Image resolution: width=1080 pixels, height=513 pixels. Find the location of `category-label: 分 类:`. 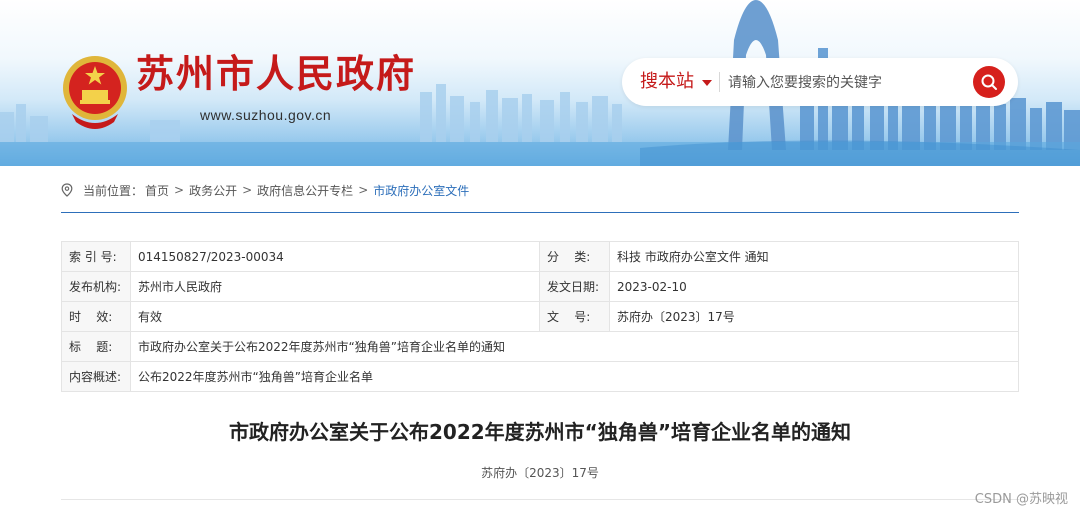

category-label: 分 类: is located at coordinates (574, 256).